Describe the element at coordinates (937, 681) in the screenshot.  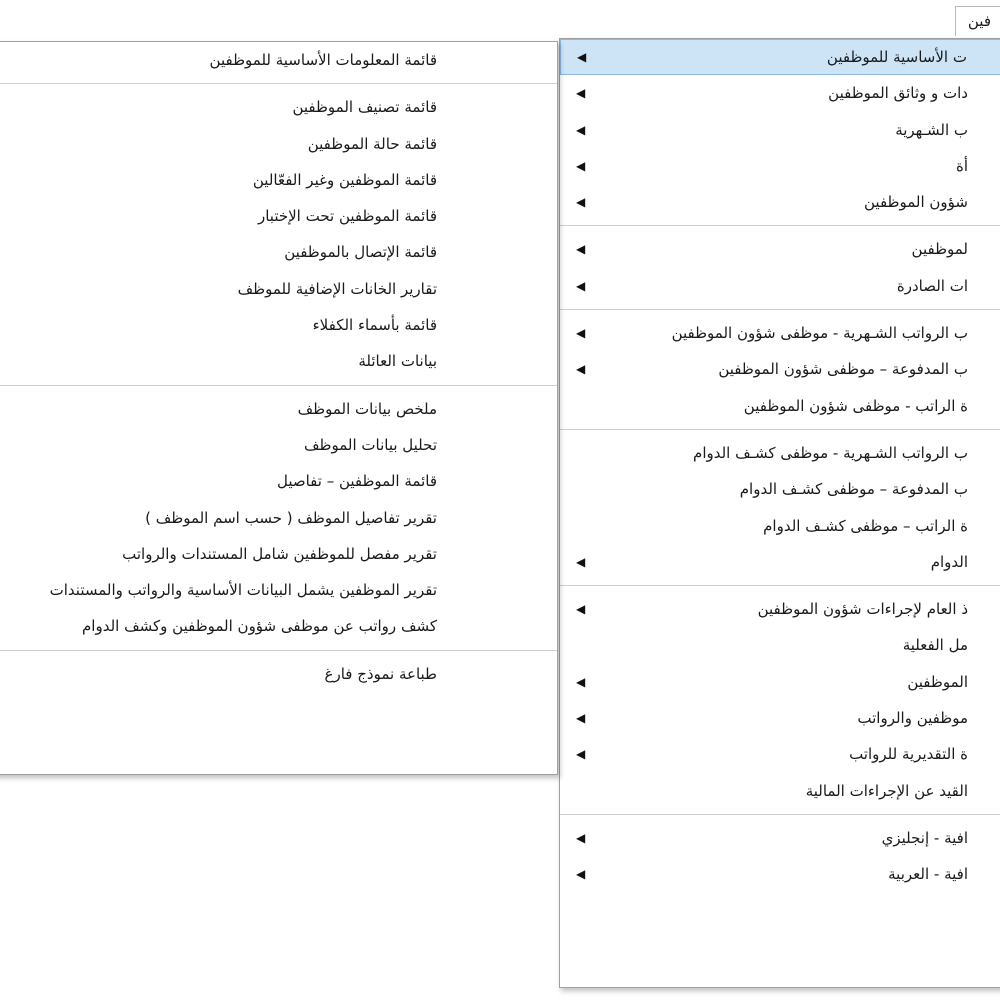
I see `menu-item-label: الموظفين` at that location.